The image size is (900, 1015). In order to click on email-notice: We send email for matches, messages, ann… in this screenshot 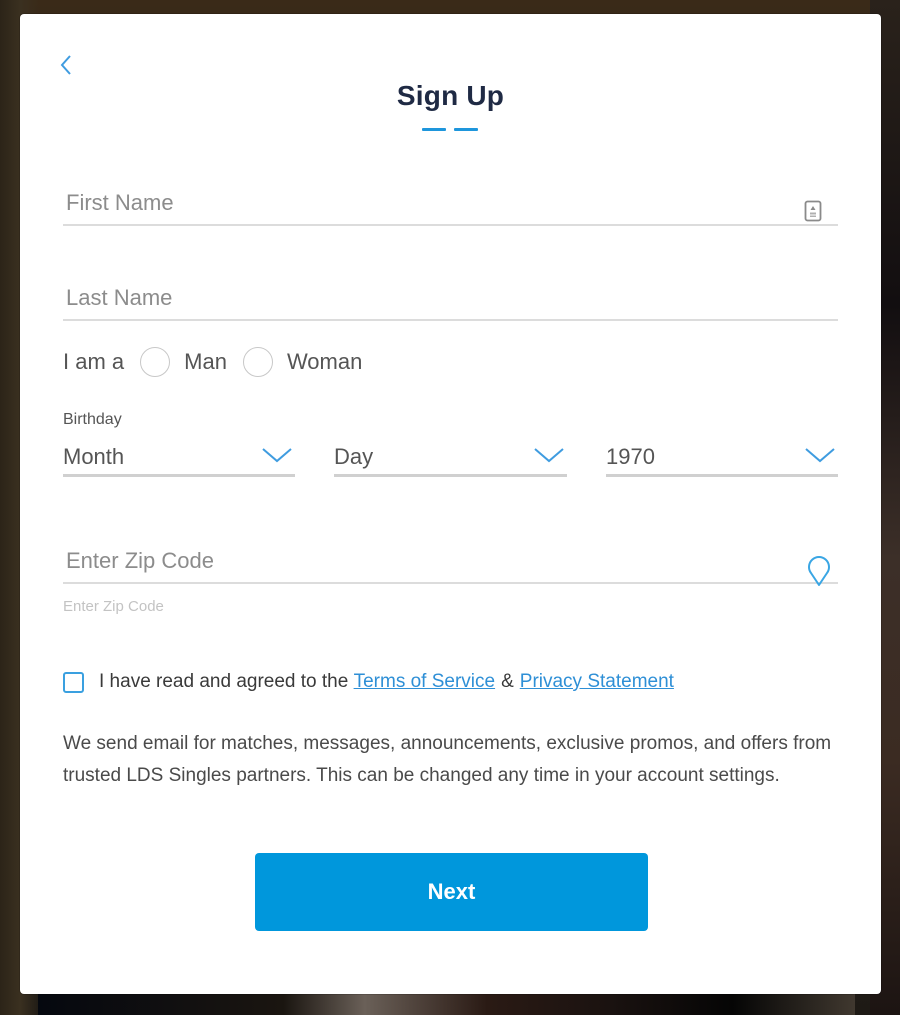, I will do `click(447, 759)`.